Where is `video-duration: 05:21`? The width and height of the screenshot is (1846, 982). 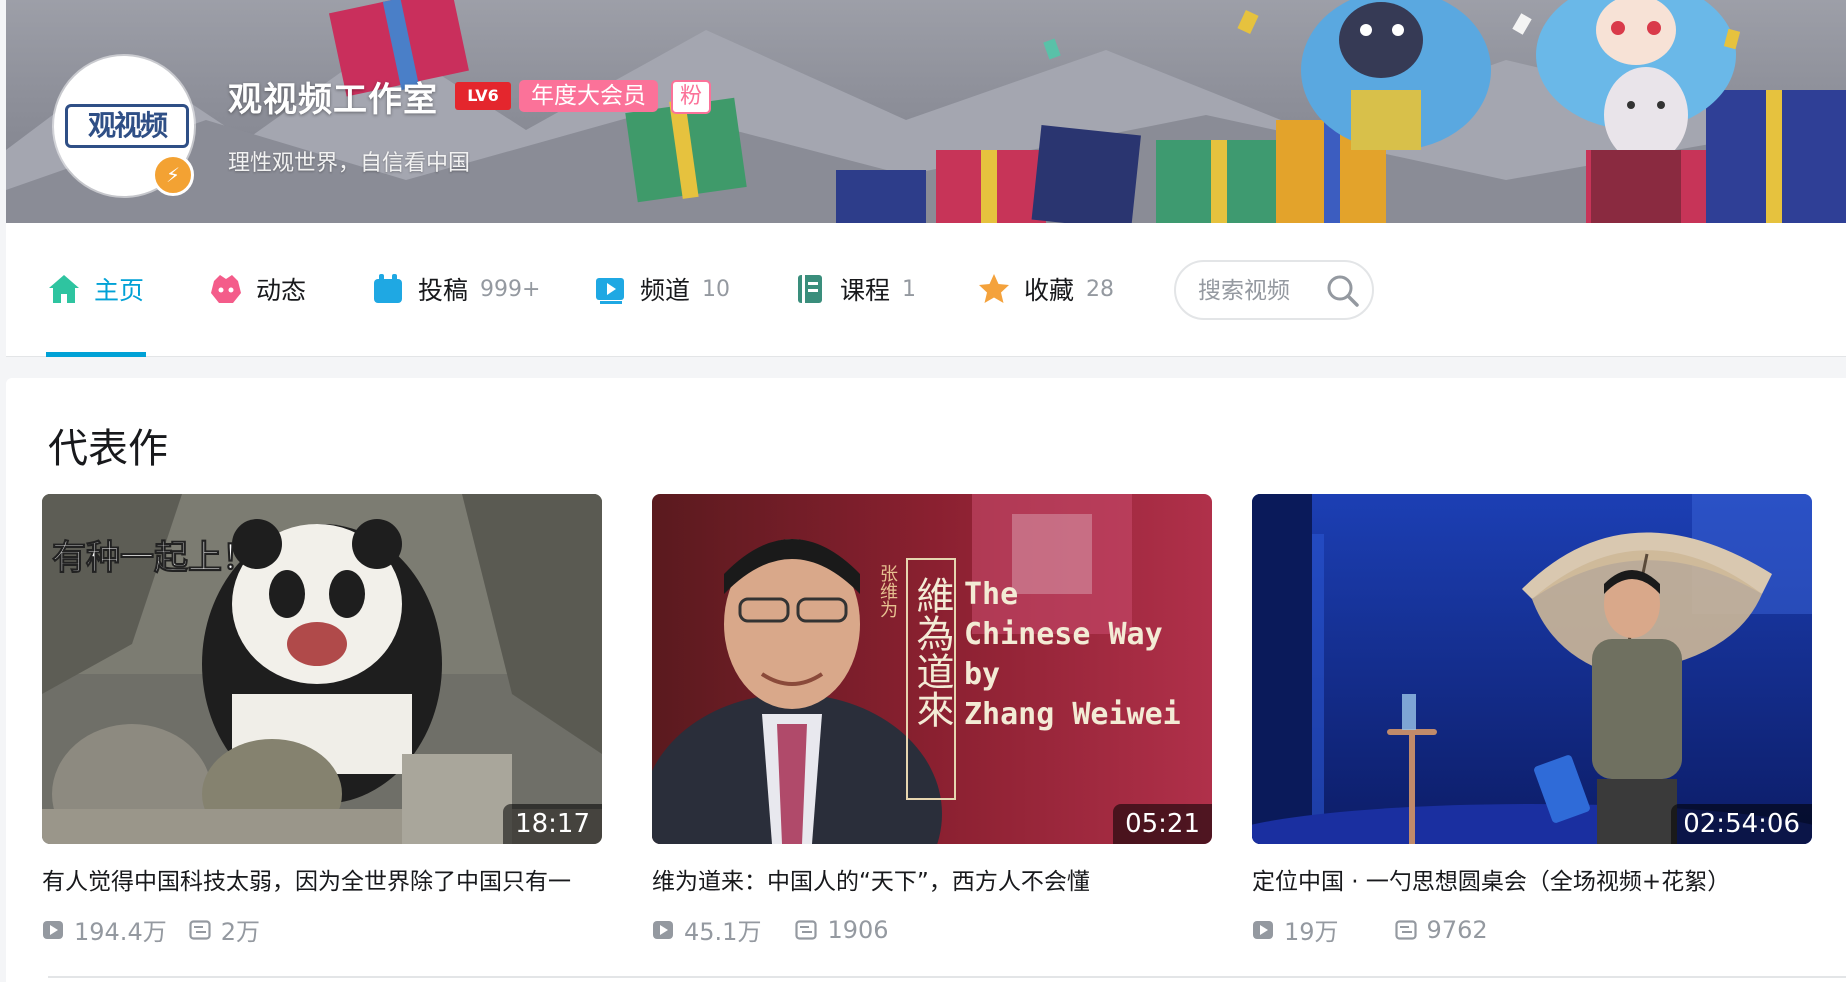
video-duration: 05:21 is located at coordinates (1162, 824).